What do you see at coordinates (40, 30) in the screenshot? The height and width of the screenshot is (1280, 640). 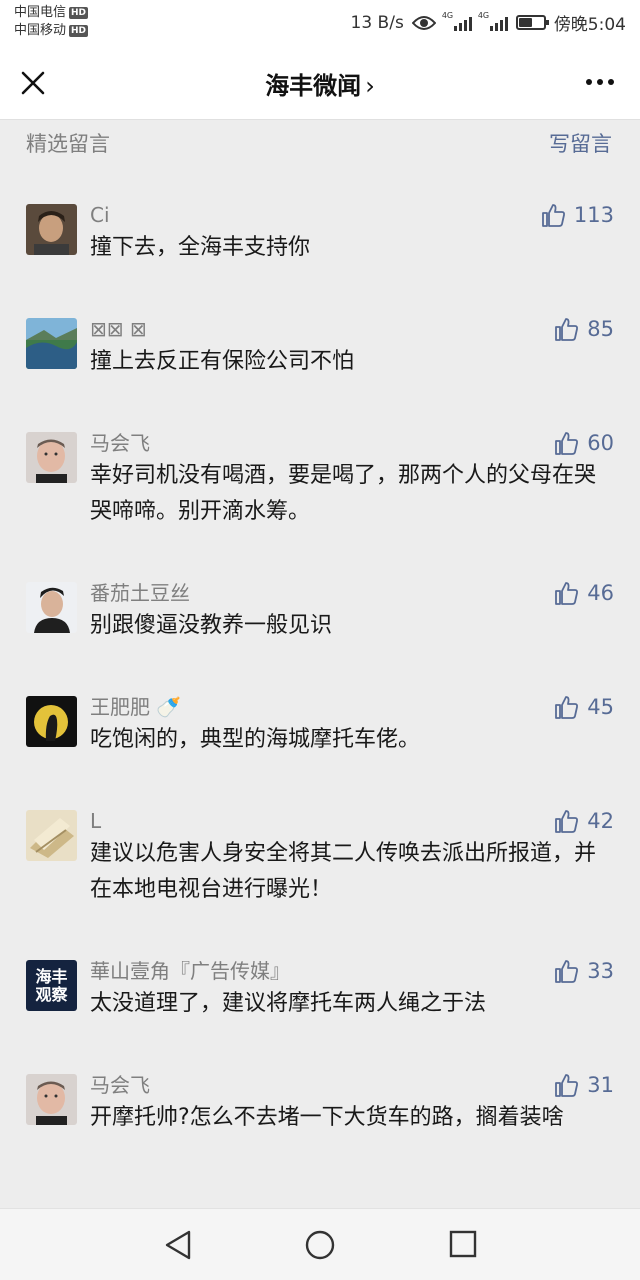 I see `carrier-2: 中国移动` at bounding box center [40, 30].